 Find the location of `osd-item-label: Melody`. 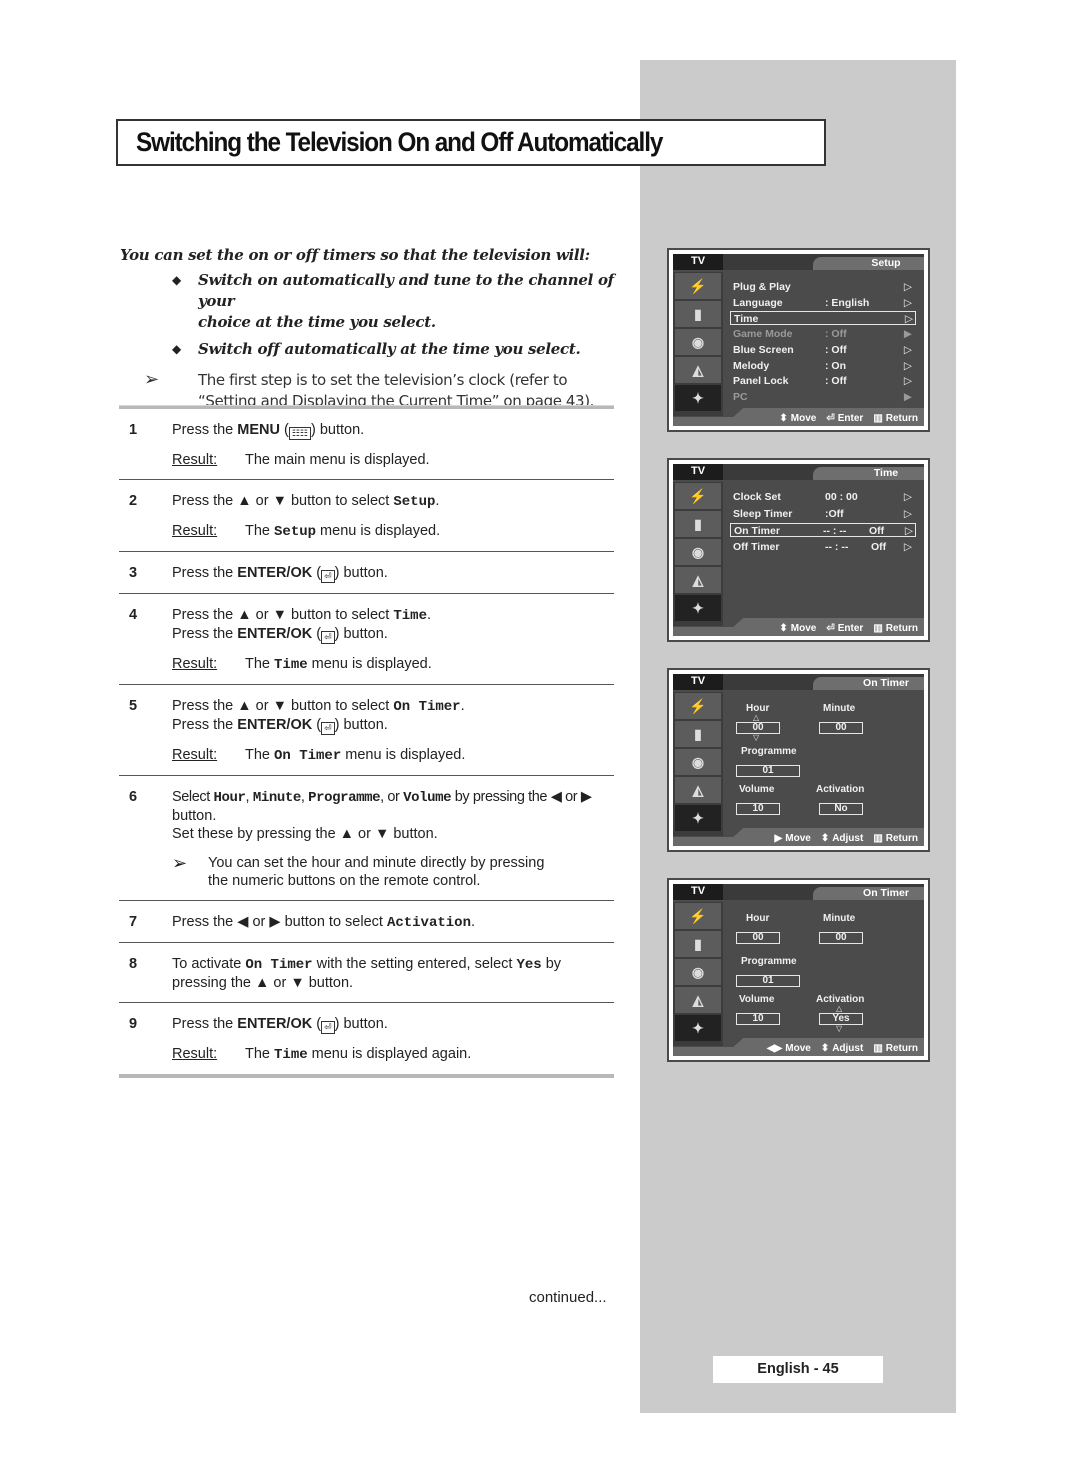

osd-item-label: Melody is located at coordinates (751, 365).